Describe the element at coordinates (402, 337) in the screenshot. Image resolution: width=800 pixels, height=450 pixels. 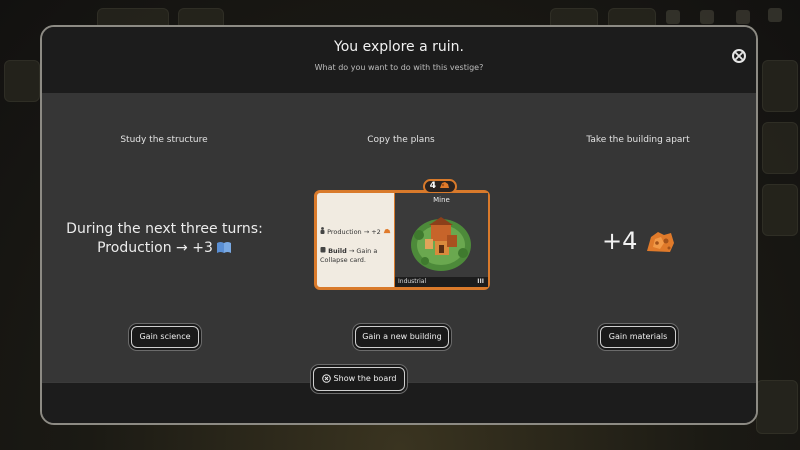
I see `gain-new-building-button: Gain a new building` at that location.